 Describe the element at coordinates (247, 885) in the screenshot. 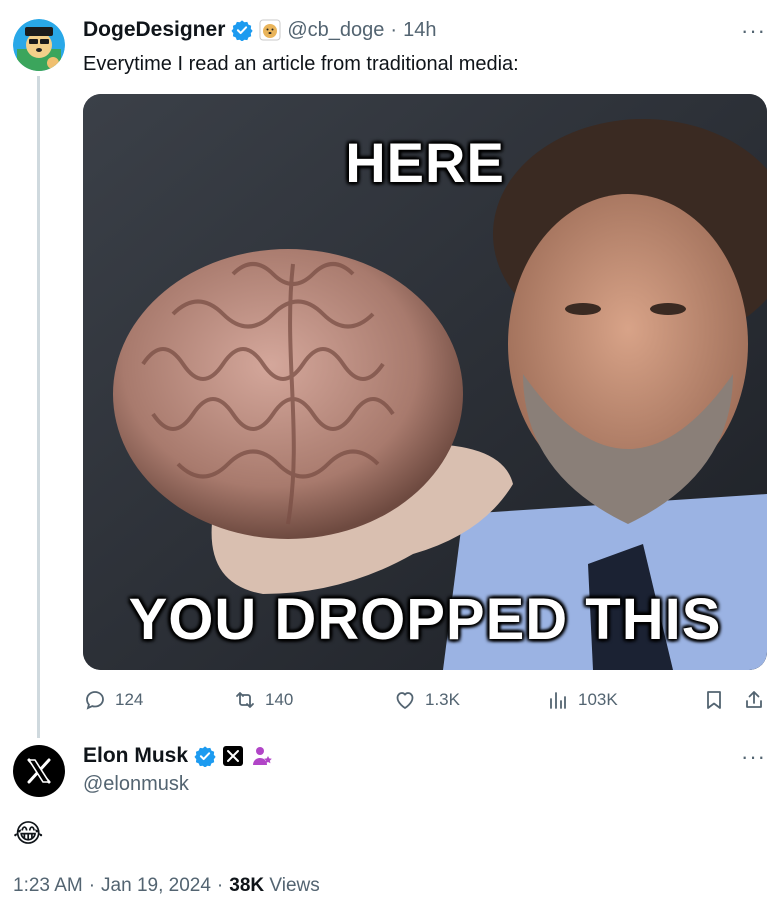

I see `views-count: 38K` at that location.